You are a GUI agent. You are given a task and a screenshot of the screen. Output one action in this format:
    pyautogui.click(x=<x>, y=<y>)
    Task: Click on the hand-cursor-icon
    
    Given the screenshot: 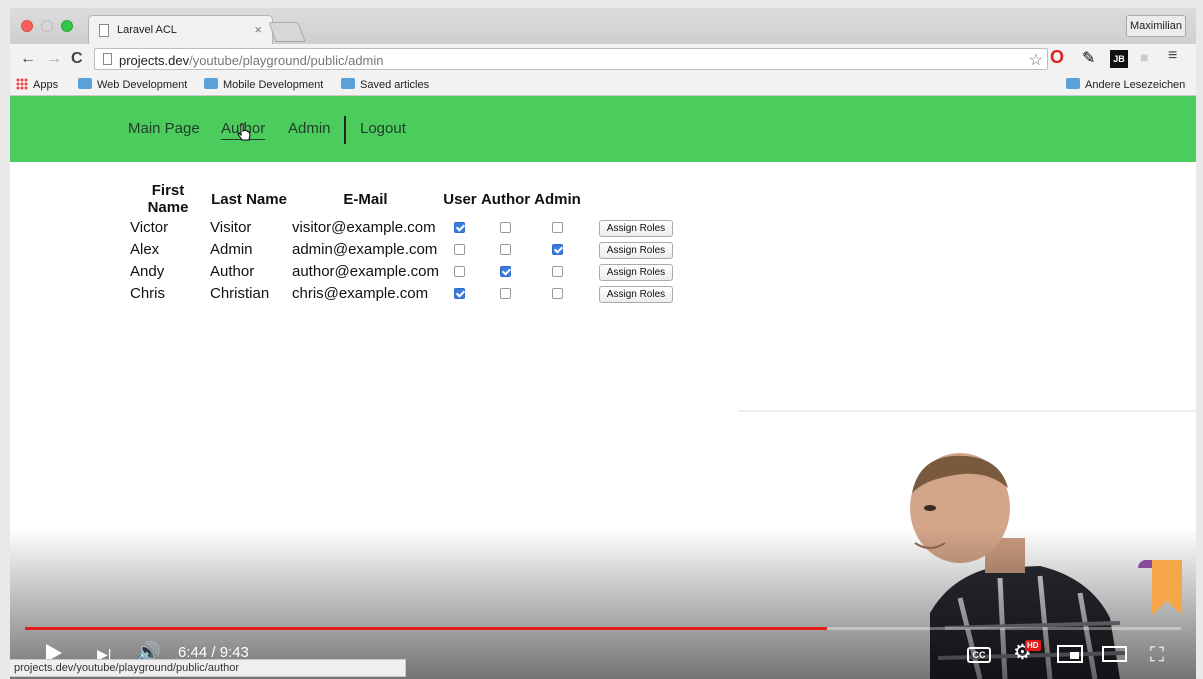 What is the action you would take?
    pyautogui.click(x=244, y=132)
    